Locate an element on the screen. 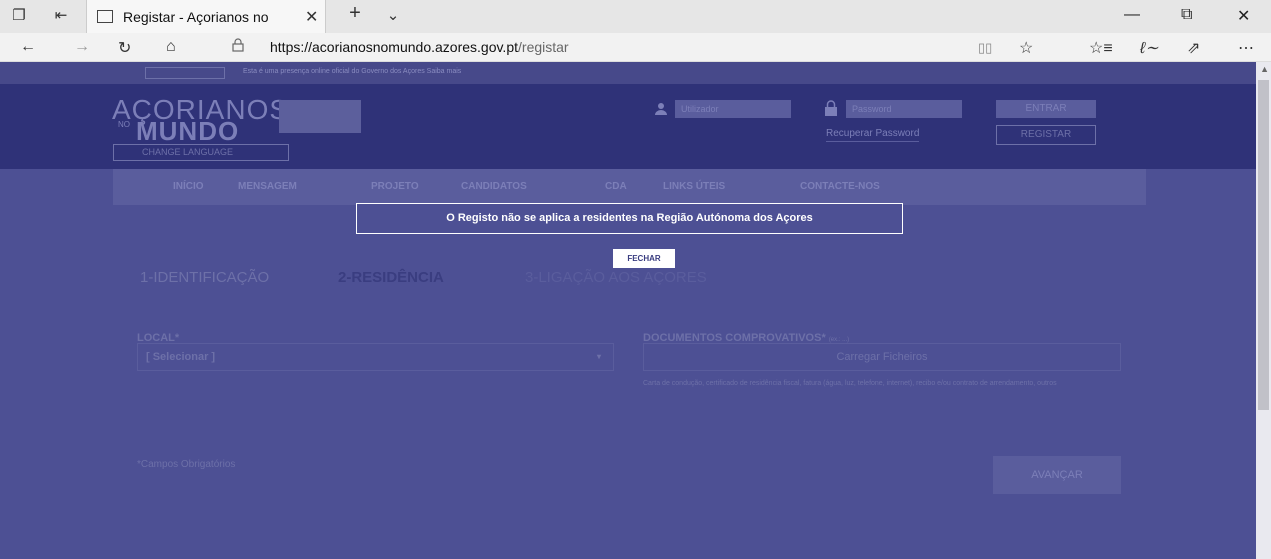  nav-item-mensagem: MENSAGEM is located at coordinates (267, 186).